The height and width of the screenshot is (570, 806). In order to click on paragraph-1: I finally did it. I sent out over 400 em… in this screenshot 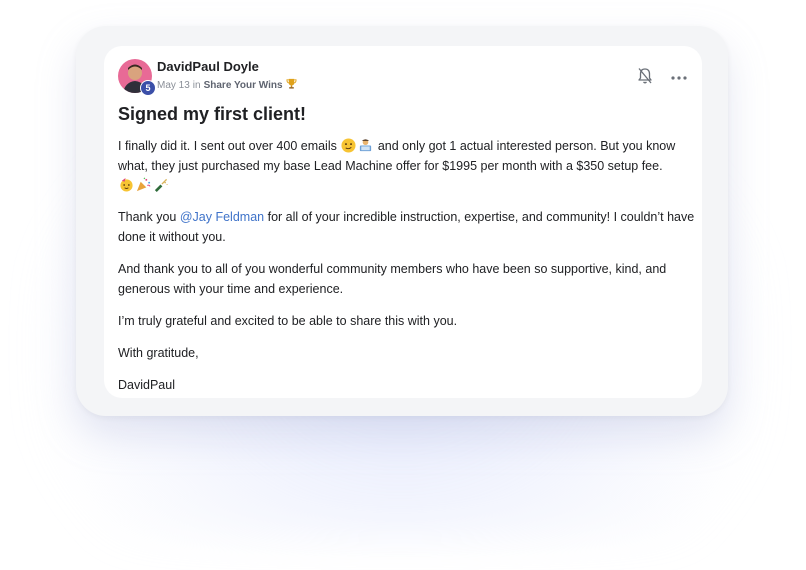, I will do `click(407, 166)`.